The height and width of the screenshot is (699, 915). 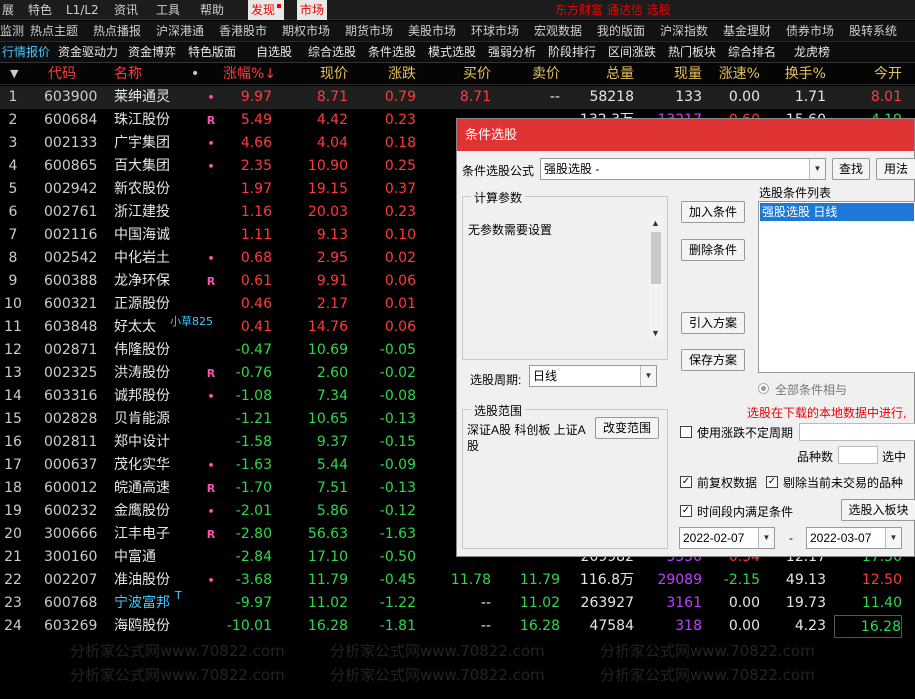 What do you see at coordinates (327, 626) in the screenshot?
I see `current-price: 16.28` at bounding box center [327, 626].